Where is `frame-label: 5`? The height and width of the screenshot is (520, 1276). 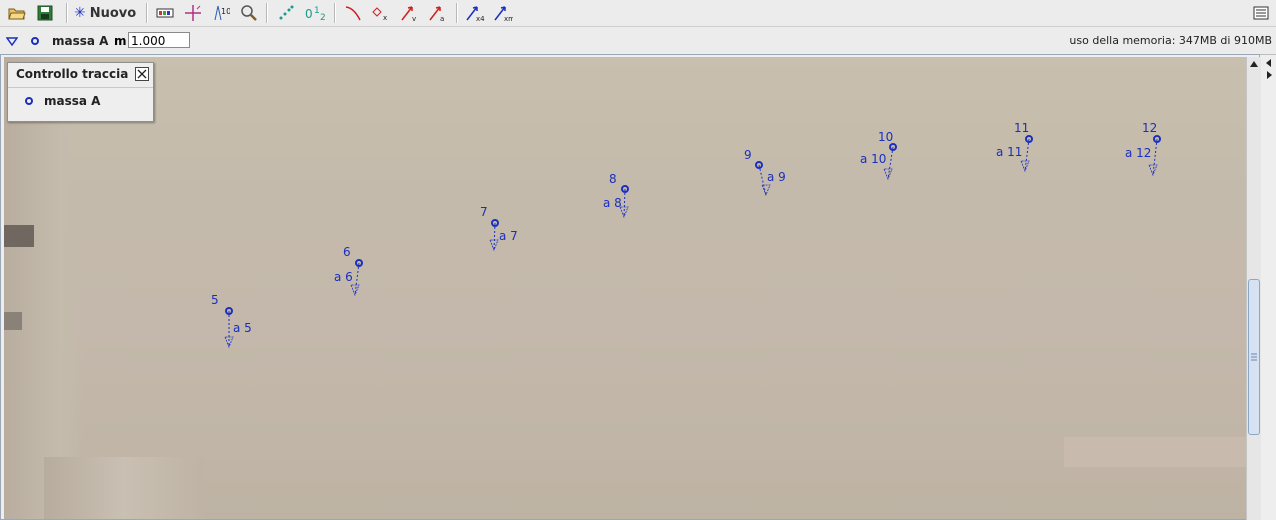 frame-label: 5 is located at coordinates (215, 300).